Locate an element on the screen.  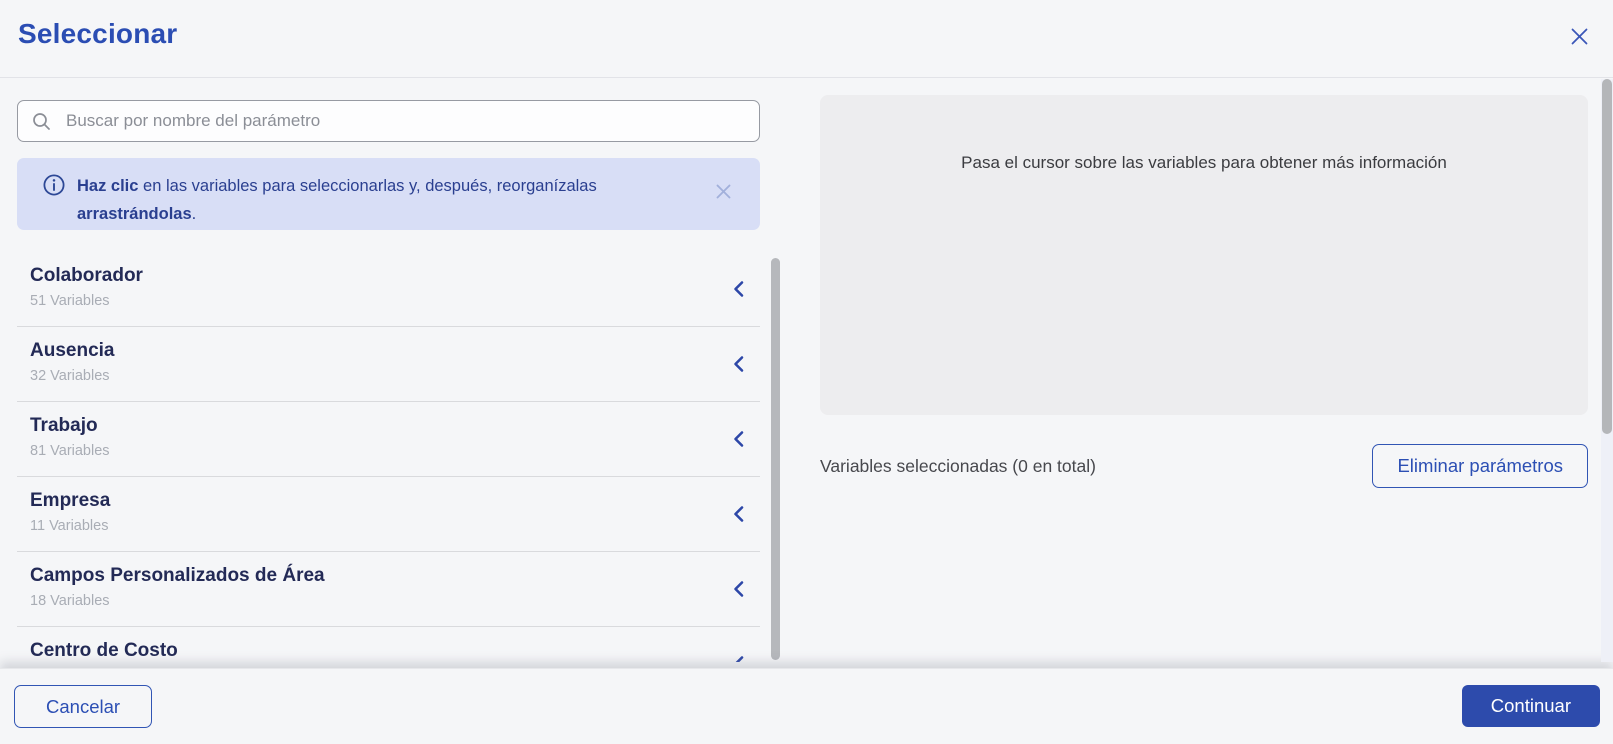
dialog-scrollbar-track is located at coordinates (1607, 370).